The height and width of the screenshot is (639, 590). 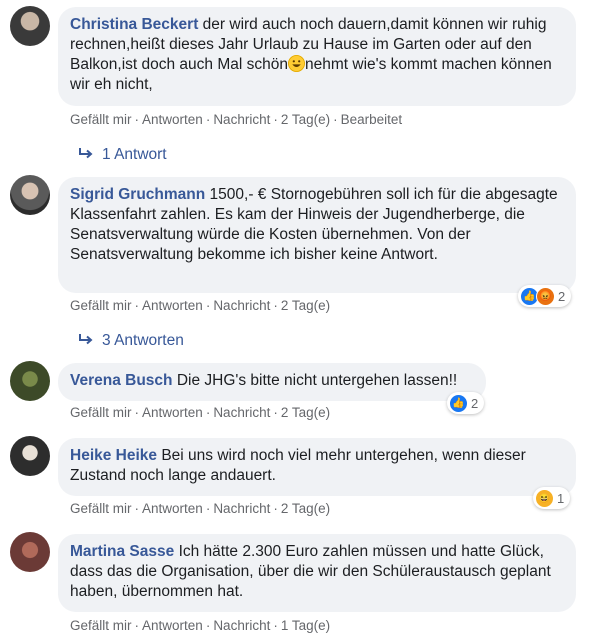 What do you see at coordinates (296, 63) in the screenshot?
I see `grinning-face-icon` at bounding box center [296, 63].